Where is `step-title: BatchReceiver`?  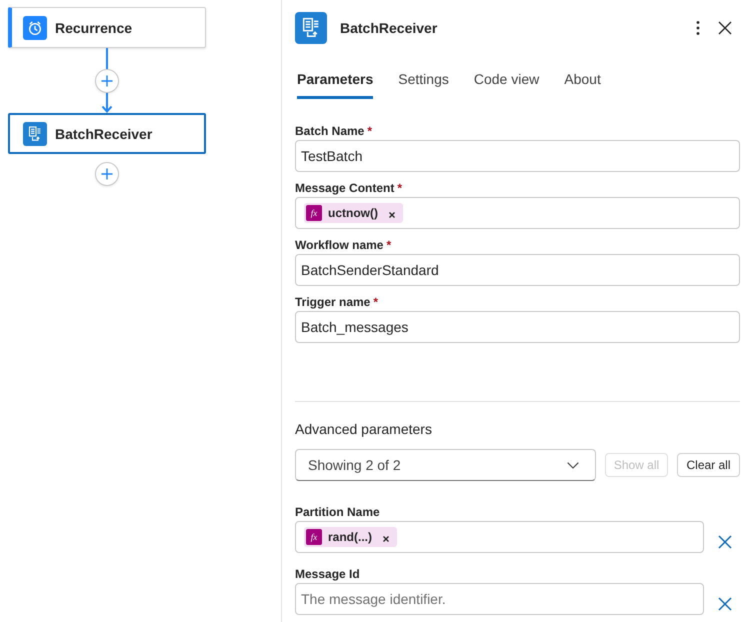 step-title: BatchReceiver is located at coordinates (103, 134).